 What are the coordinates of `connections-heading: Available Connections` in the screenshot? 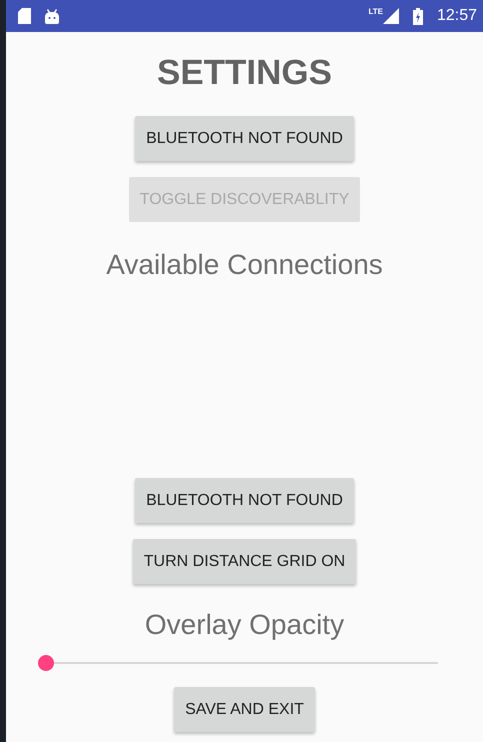 It's located at (244, 265).